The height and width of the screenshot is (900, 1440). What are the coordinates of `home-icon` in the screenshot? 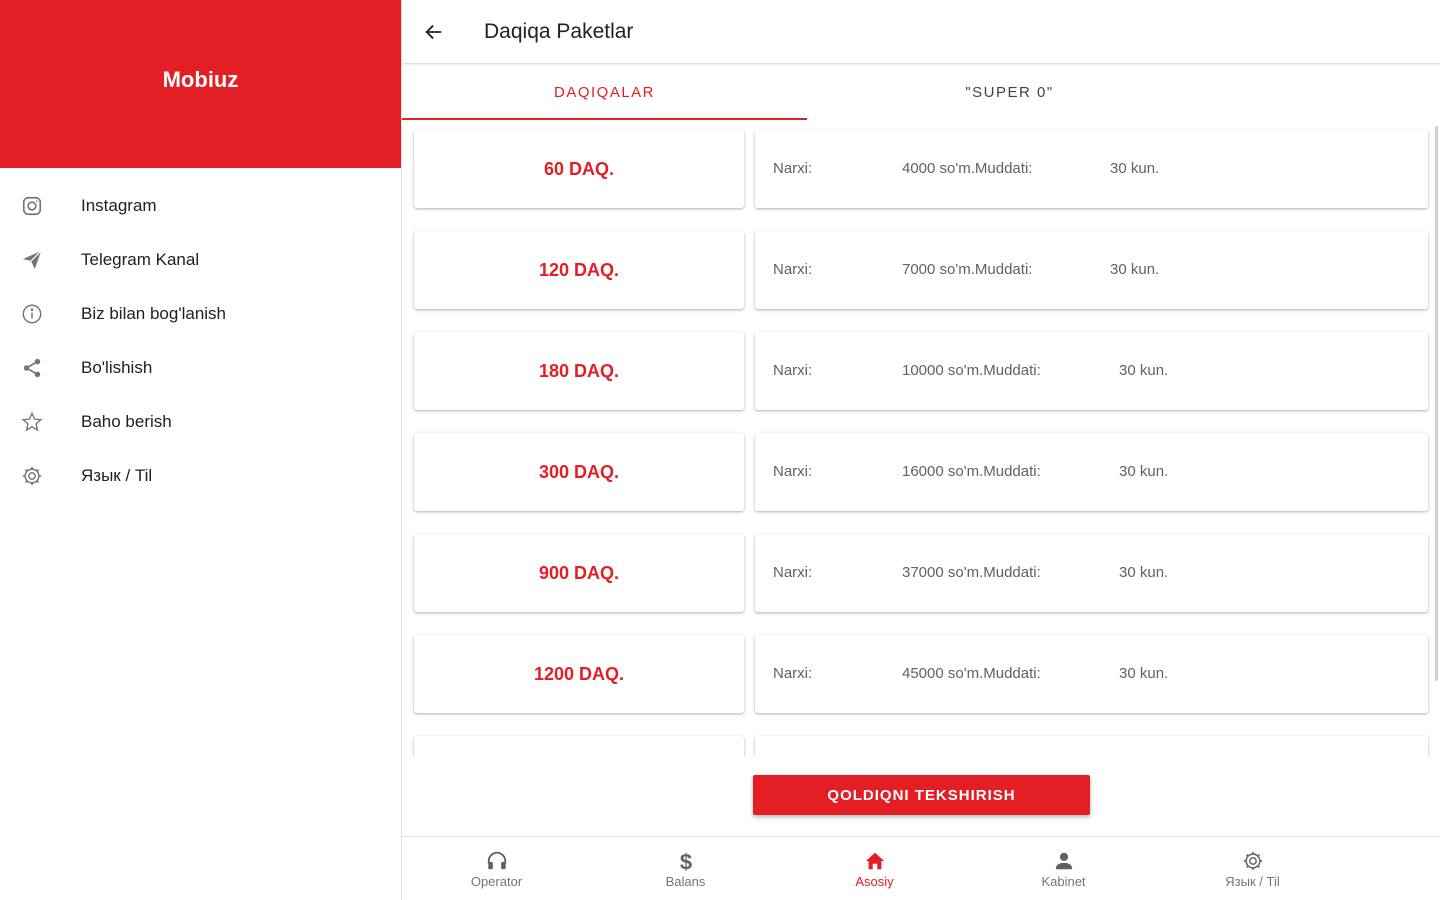 It's located at (875, 861).